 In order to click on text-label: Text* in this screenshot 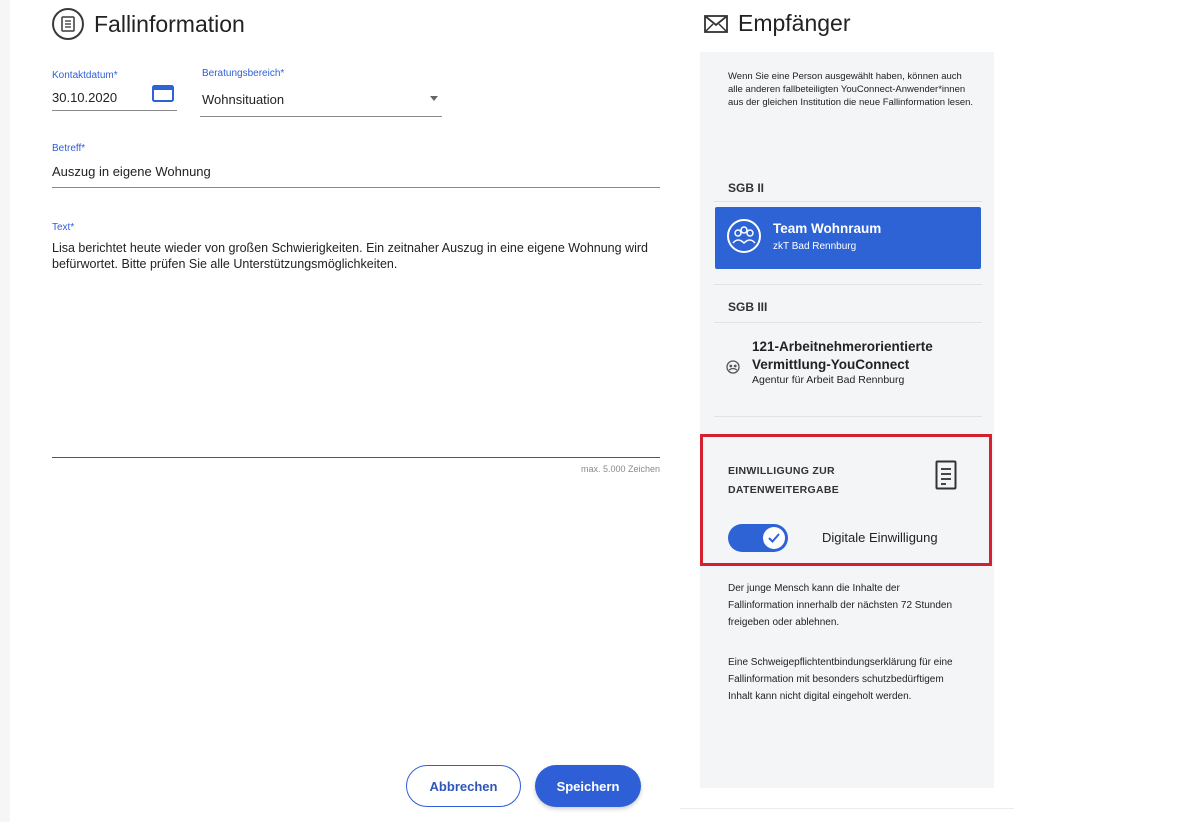, I will do `click(63, 227)`.